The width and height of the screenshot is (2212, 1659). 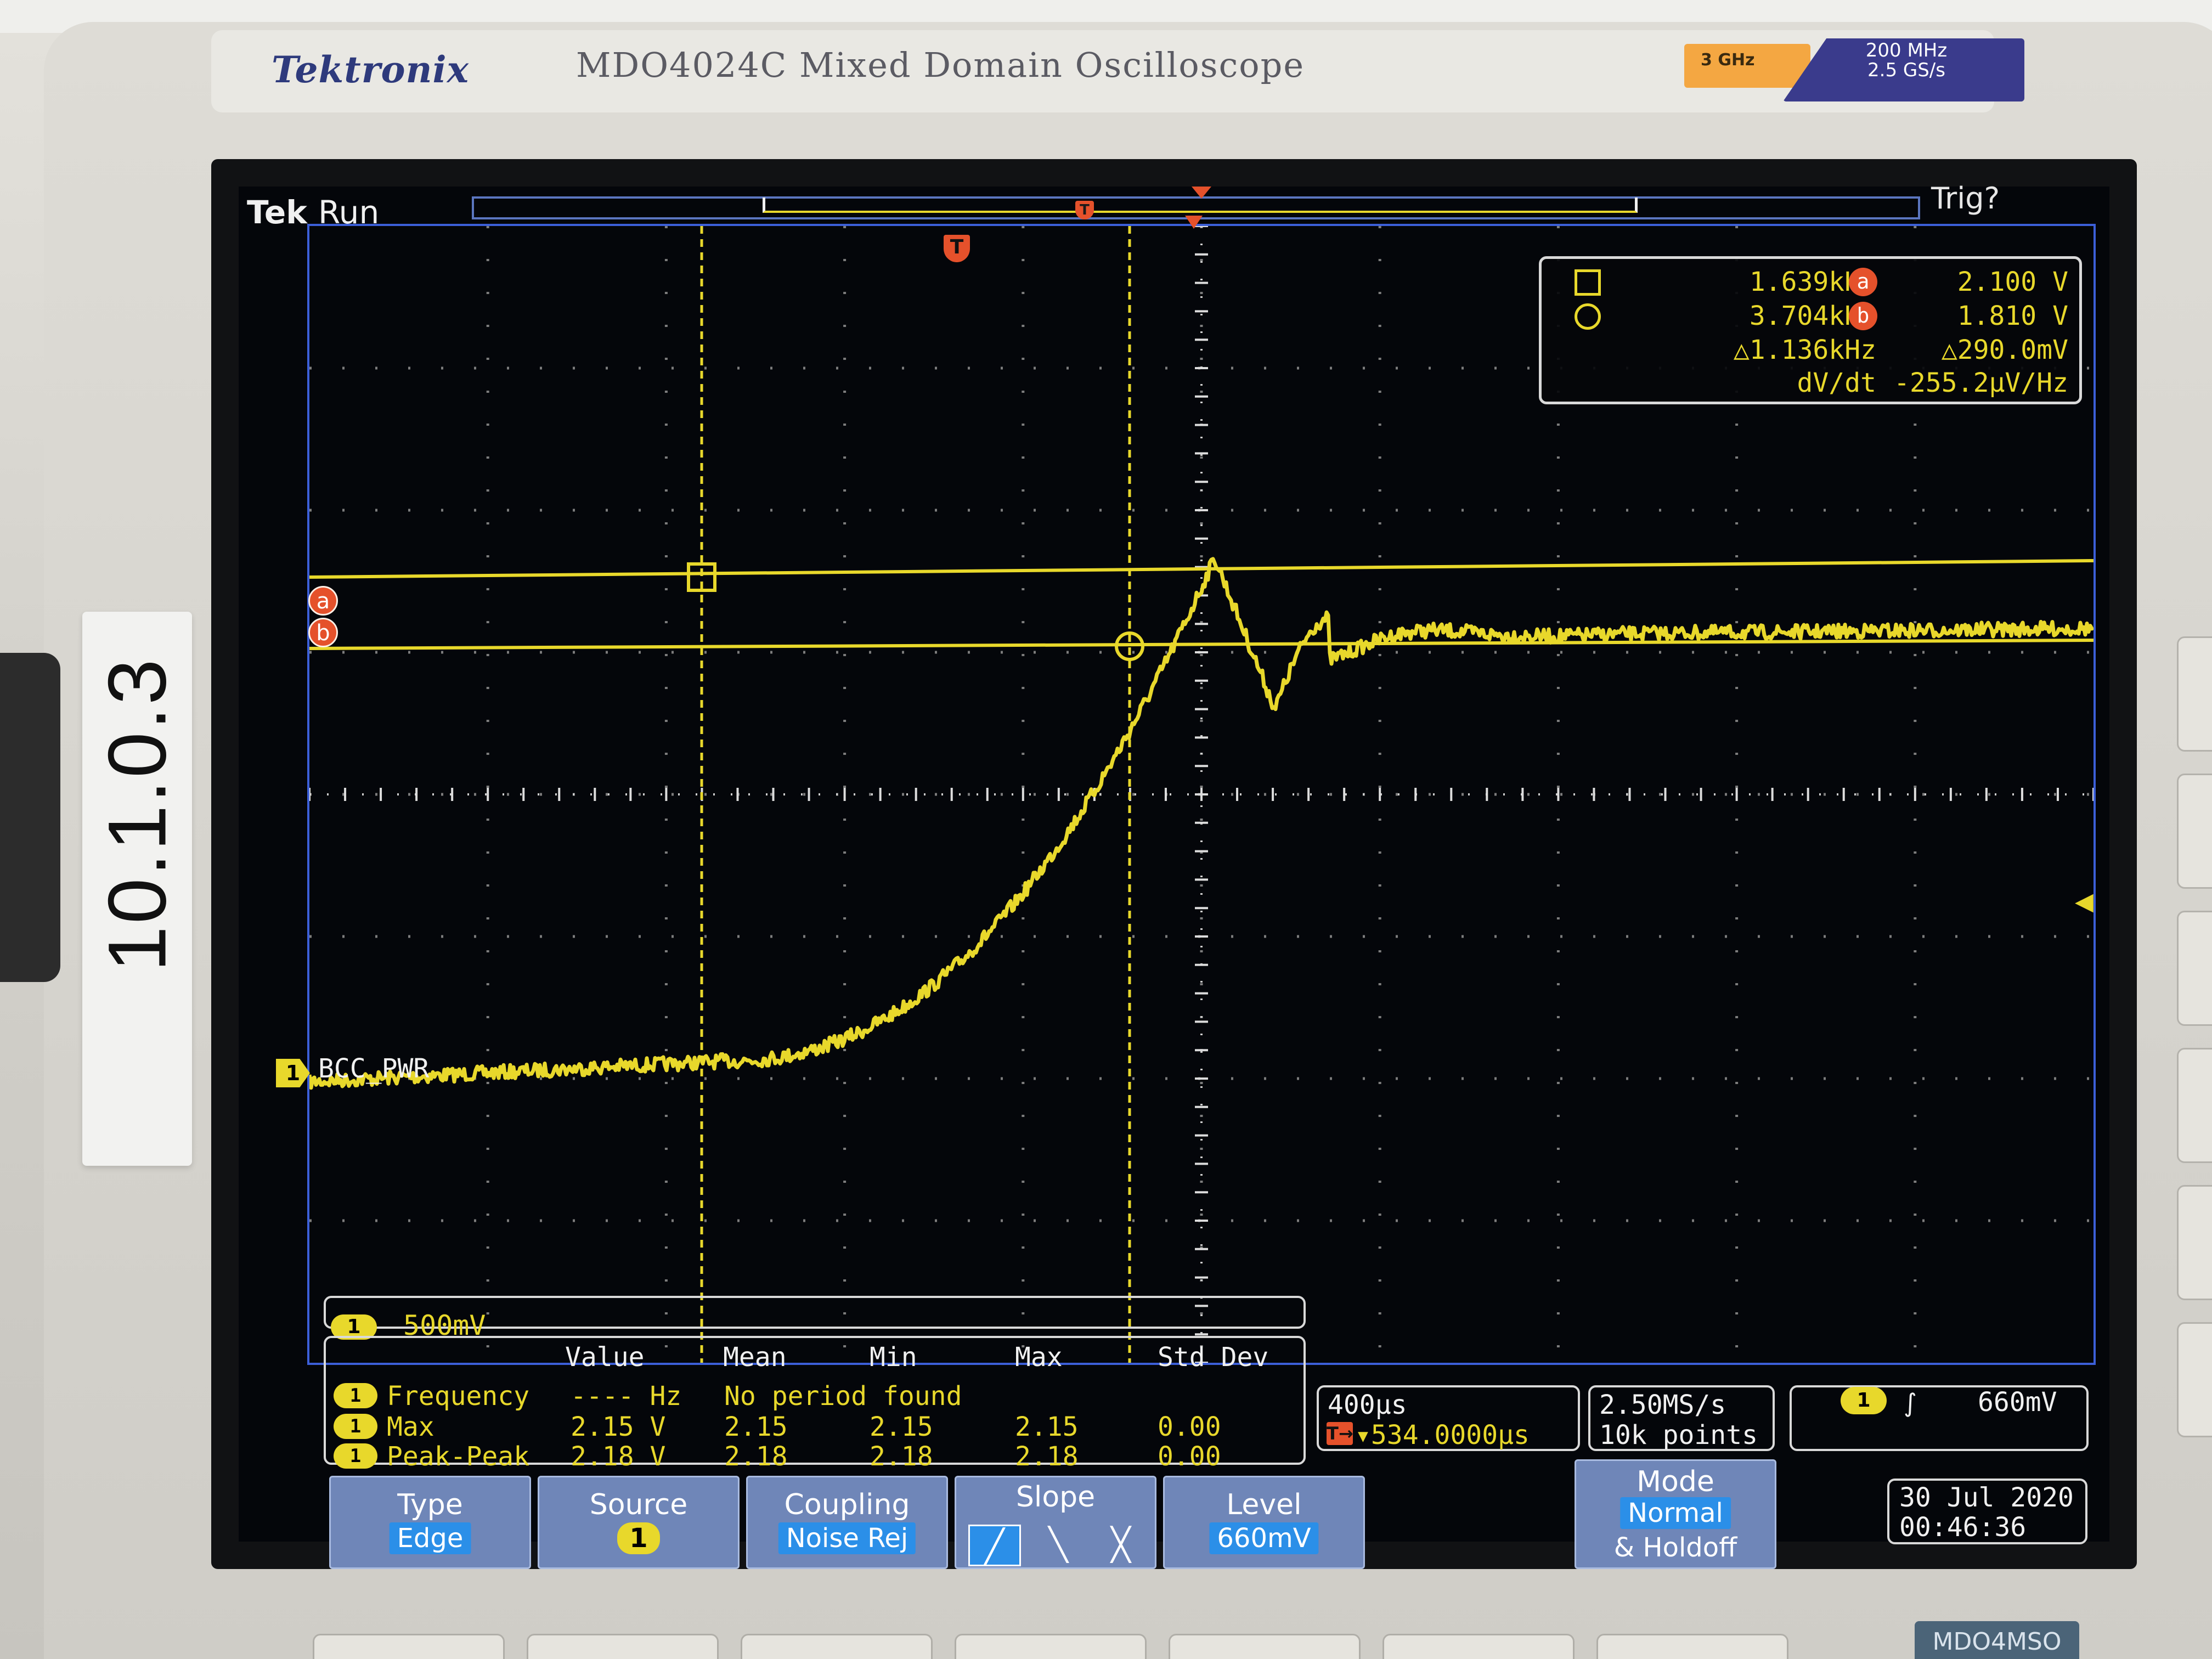 What do you see at coordinates (1039, 1358) in the screenshot?
I see `col-max: Max` at bounding box center [1039, 1358].